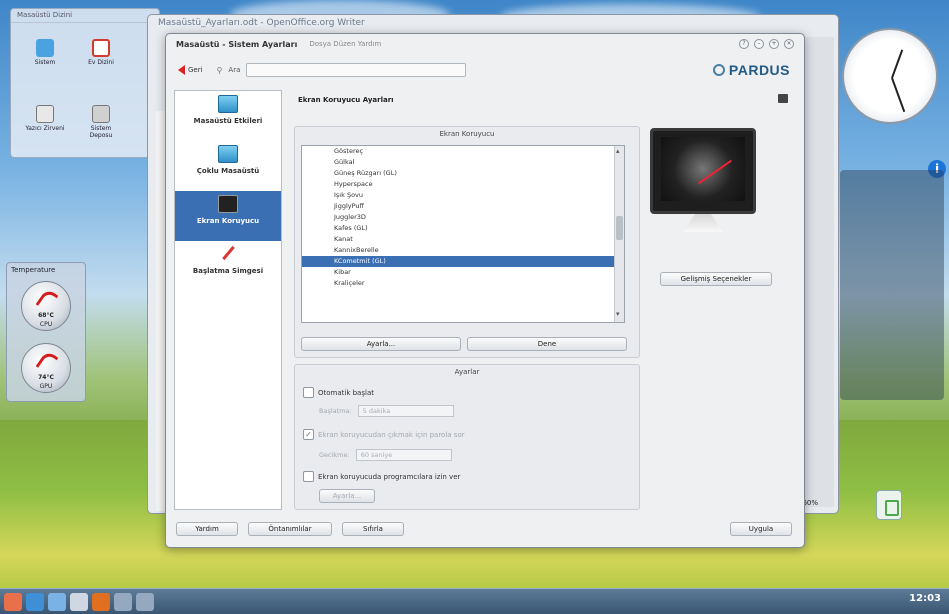  I want to click on gpu-temp-value: 74°C, so click(46, 377).